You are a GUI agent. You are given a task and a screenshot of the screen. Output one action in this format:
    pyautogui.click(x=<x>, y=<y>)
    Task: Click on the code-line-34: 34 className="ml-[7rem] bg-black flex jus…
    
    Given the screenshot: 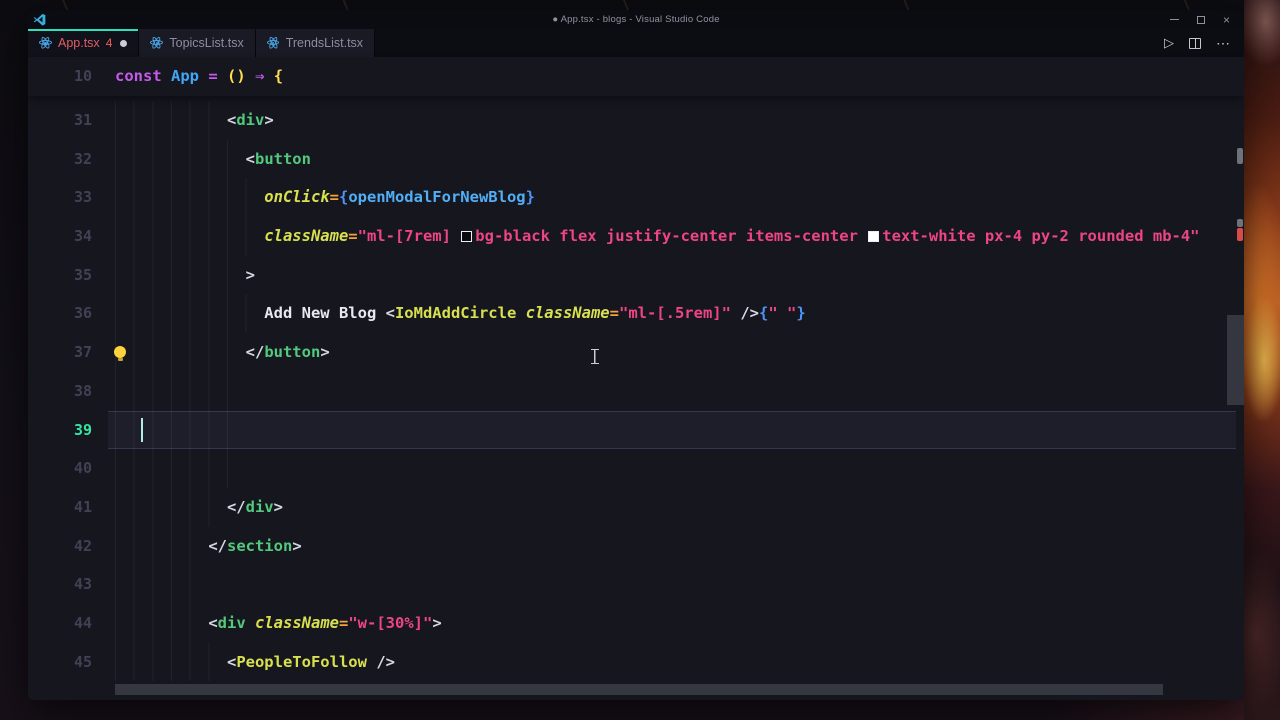 What is the action you would take?
    pyautogui.click(x=636, y=236)
    